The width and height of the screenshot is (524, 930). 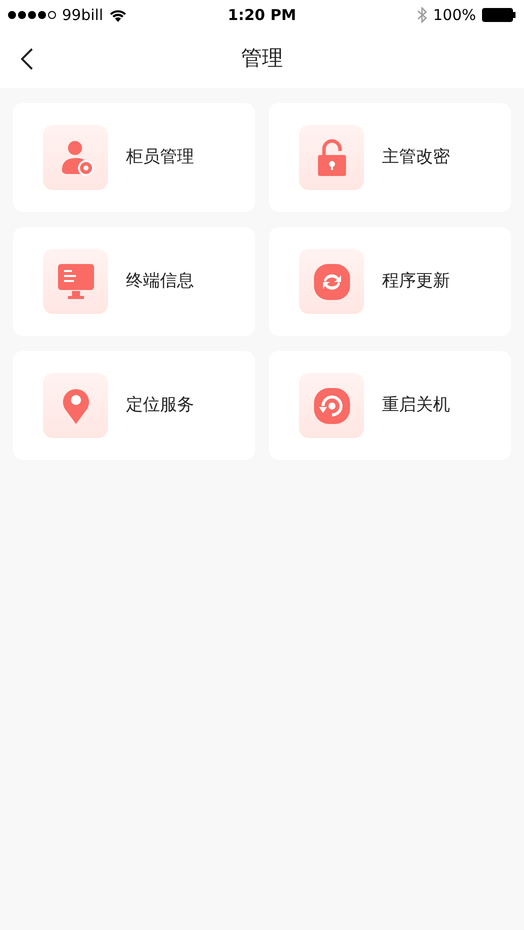 I want to click on menu-label: 重启关机, so click(x=416, y=405).